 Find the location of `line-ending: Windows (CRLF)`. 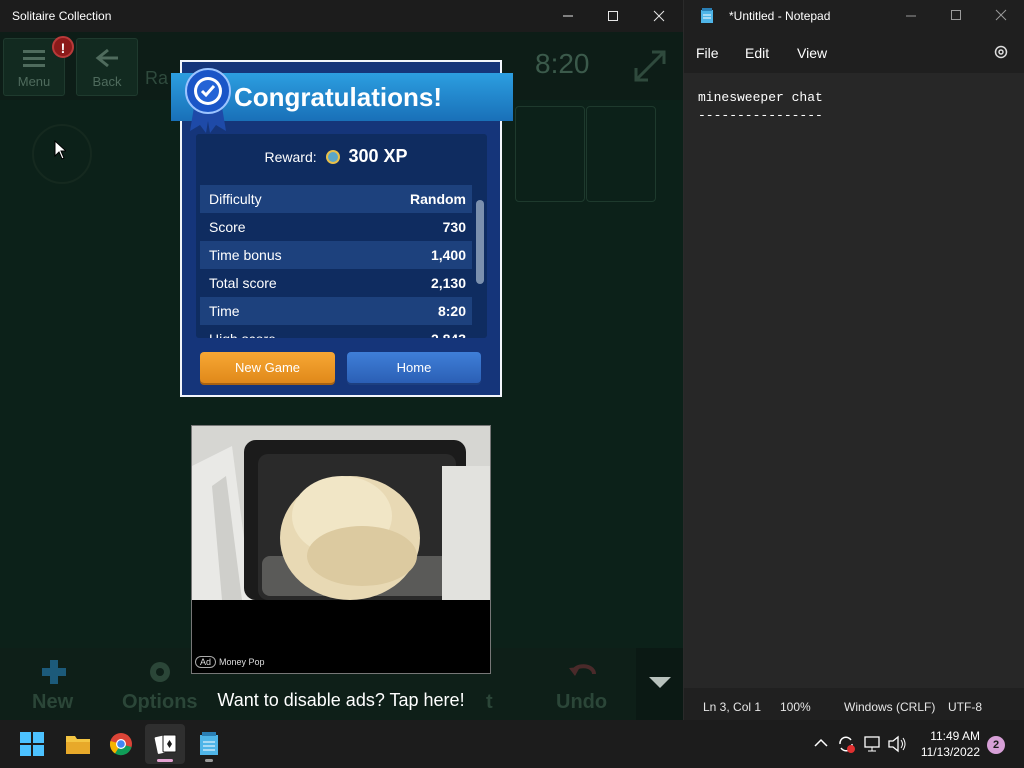

line-ending: Windows (CRLF) is located at coordinates (890, 707).